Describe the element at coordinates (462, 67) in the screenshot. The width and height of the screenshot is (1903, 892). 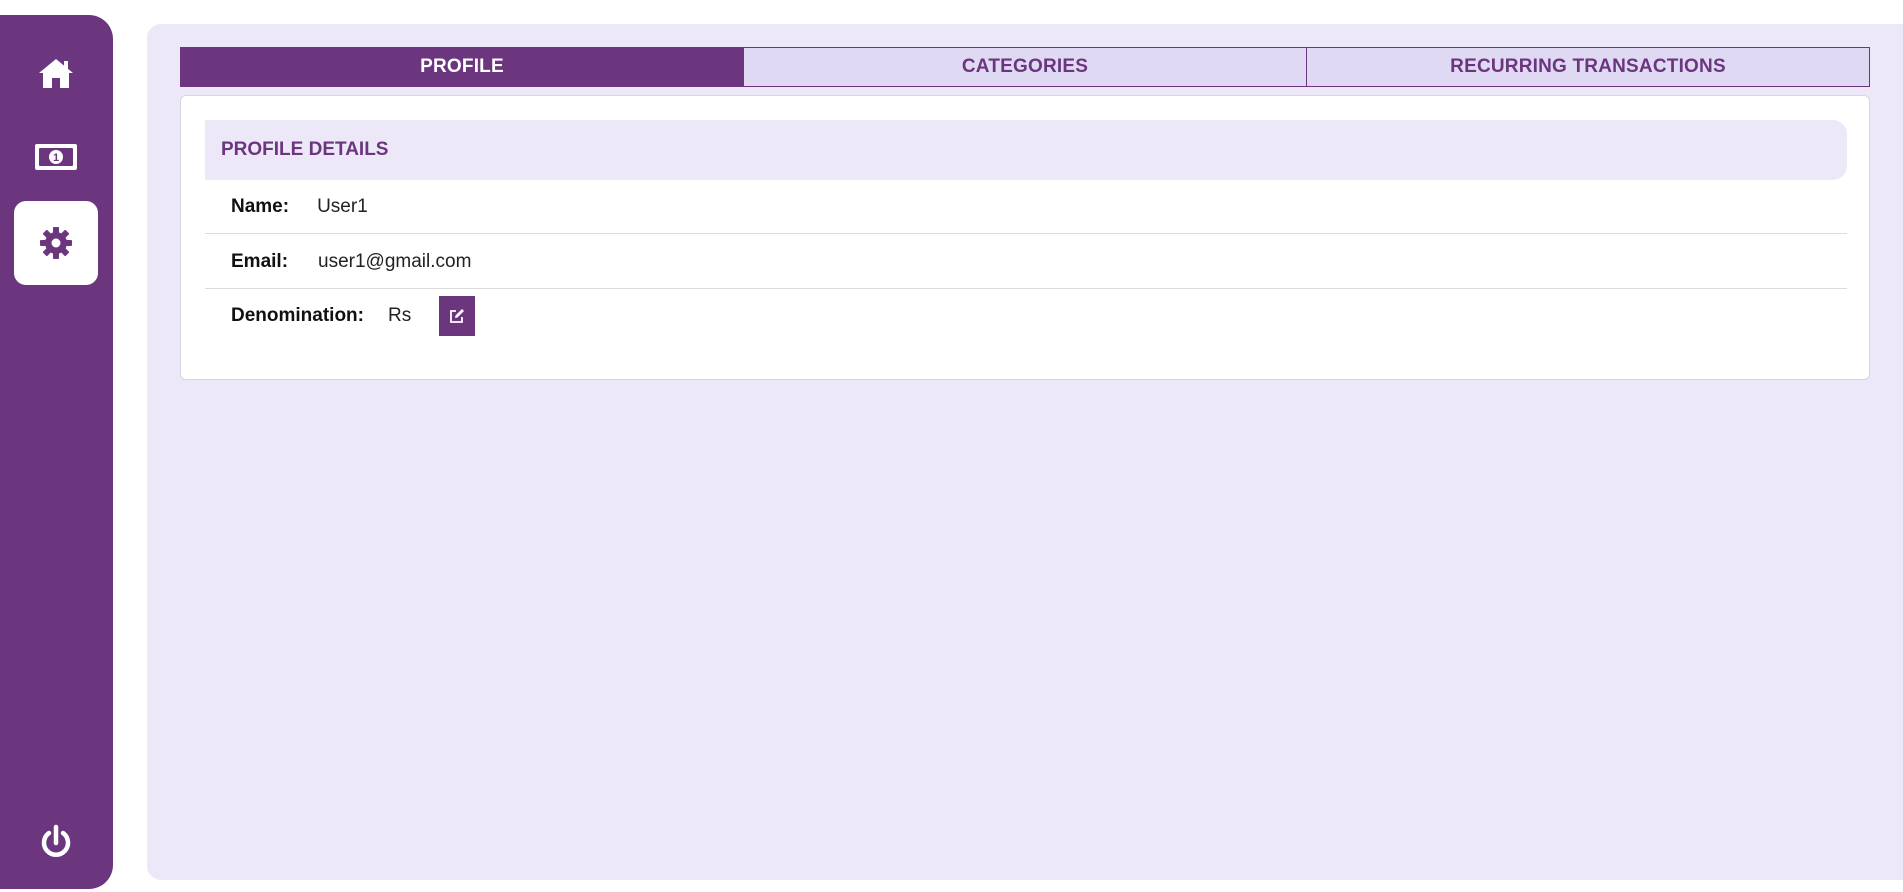
I see `tab-profile: PROFILE` at that location.